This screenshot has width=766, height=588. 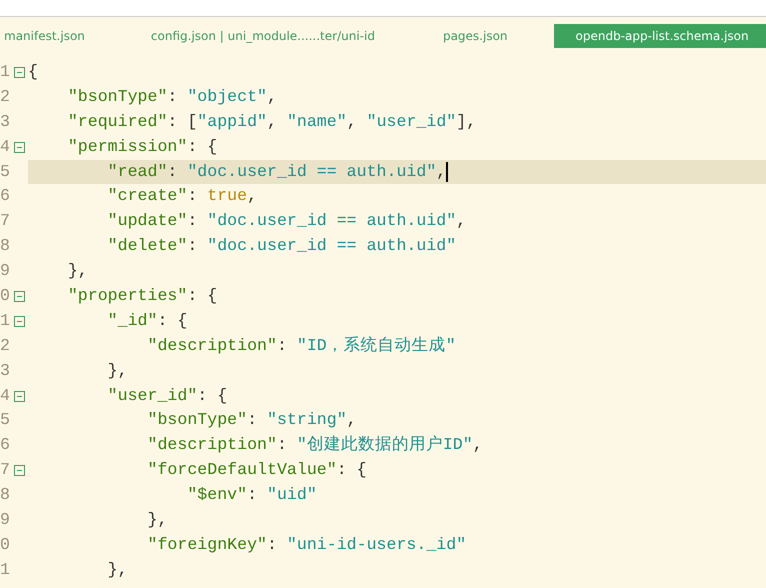 What do you see at coordinates (147, 321) in the screenshot?
I see `code-line: "_id": {` at bounding box center [147, 321].